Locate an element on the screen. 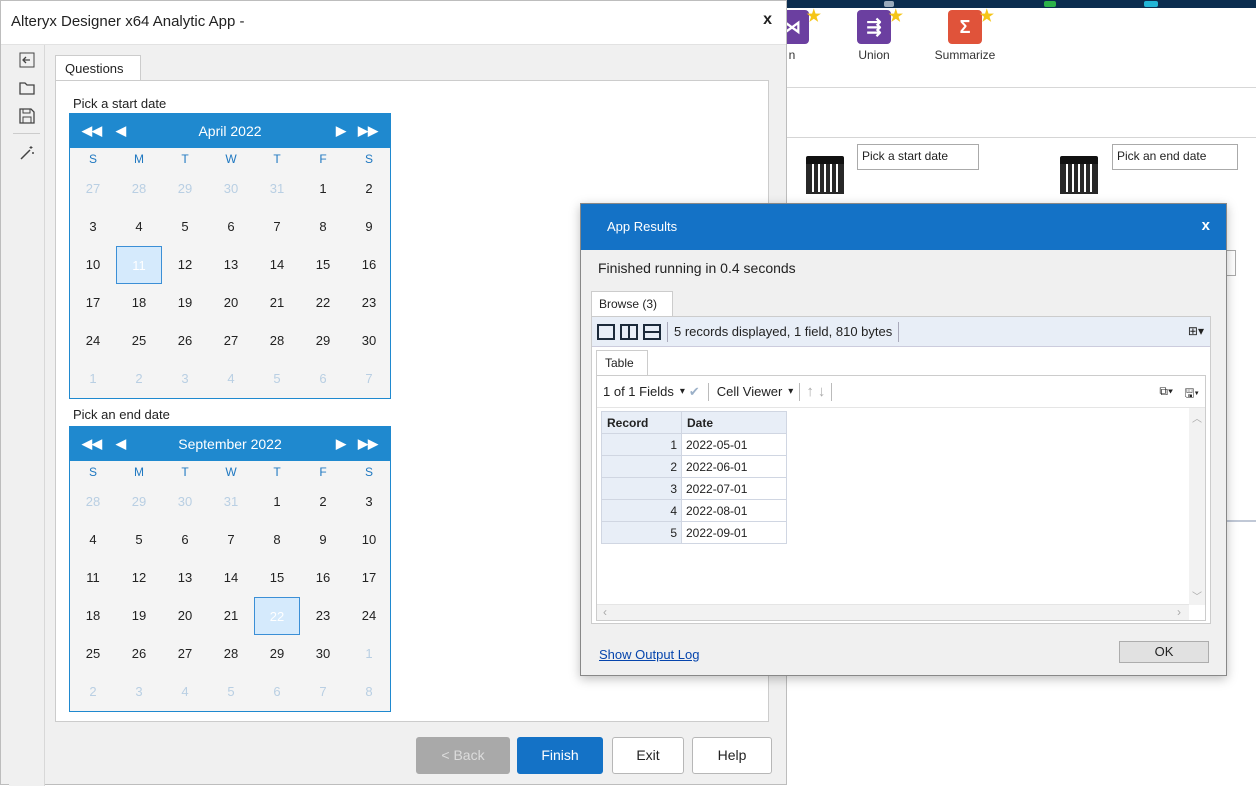 The height and width of the screenshot is (786, 1256). date-cell: 2022-09-01 is located at coordinates (734, 532).